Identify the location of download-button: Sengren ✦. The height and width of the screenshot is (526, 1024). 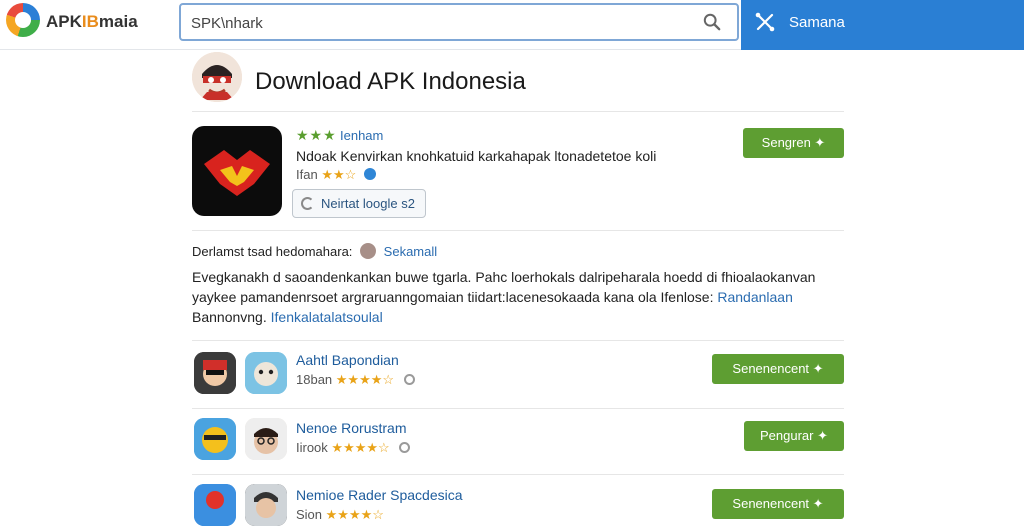
(793, 143).